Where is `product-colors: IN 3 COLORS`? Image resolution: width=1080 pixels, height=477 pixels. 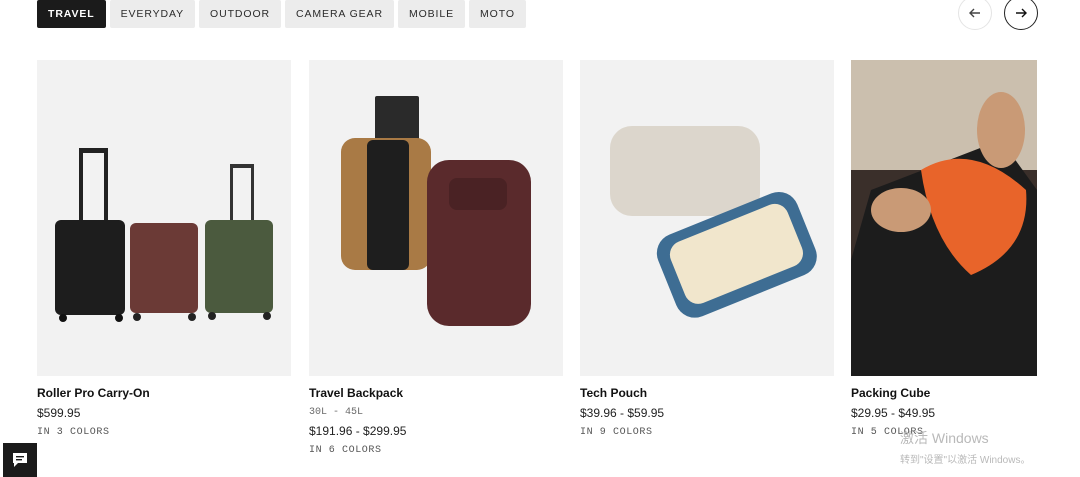
product-colors: IN 3 COLORS is located at coordinates (73, 432).